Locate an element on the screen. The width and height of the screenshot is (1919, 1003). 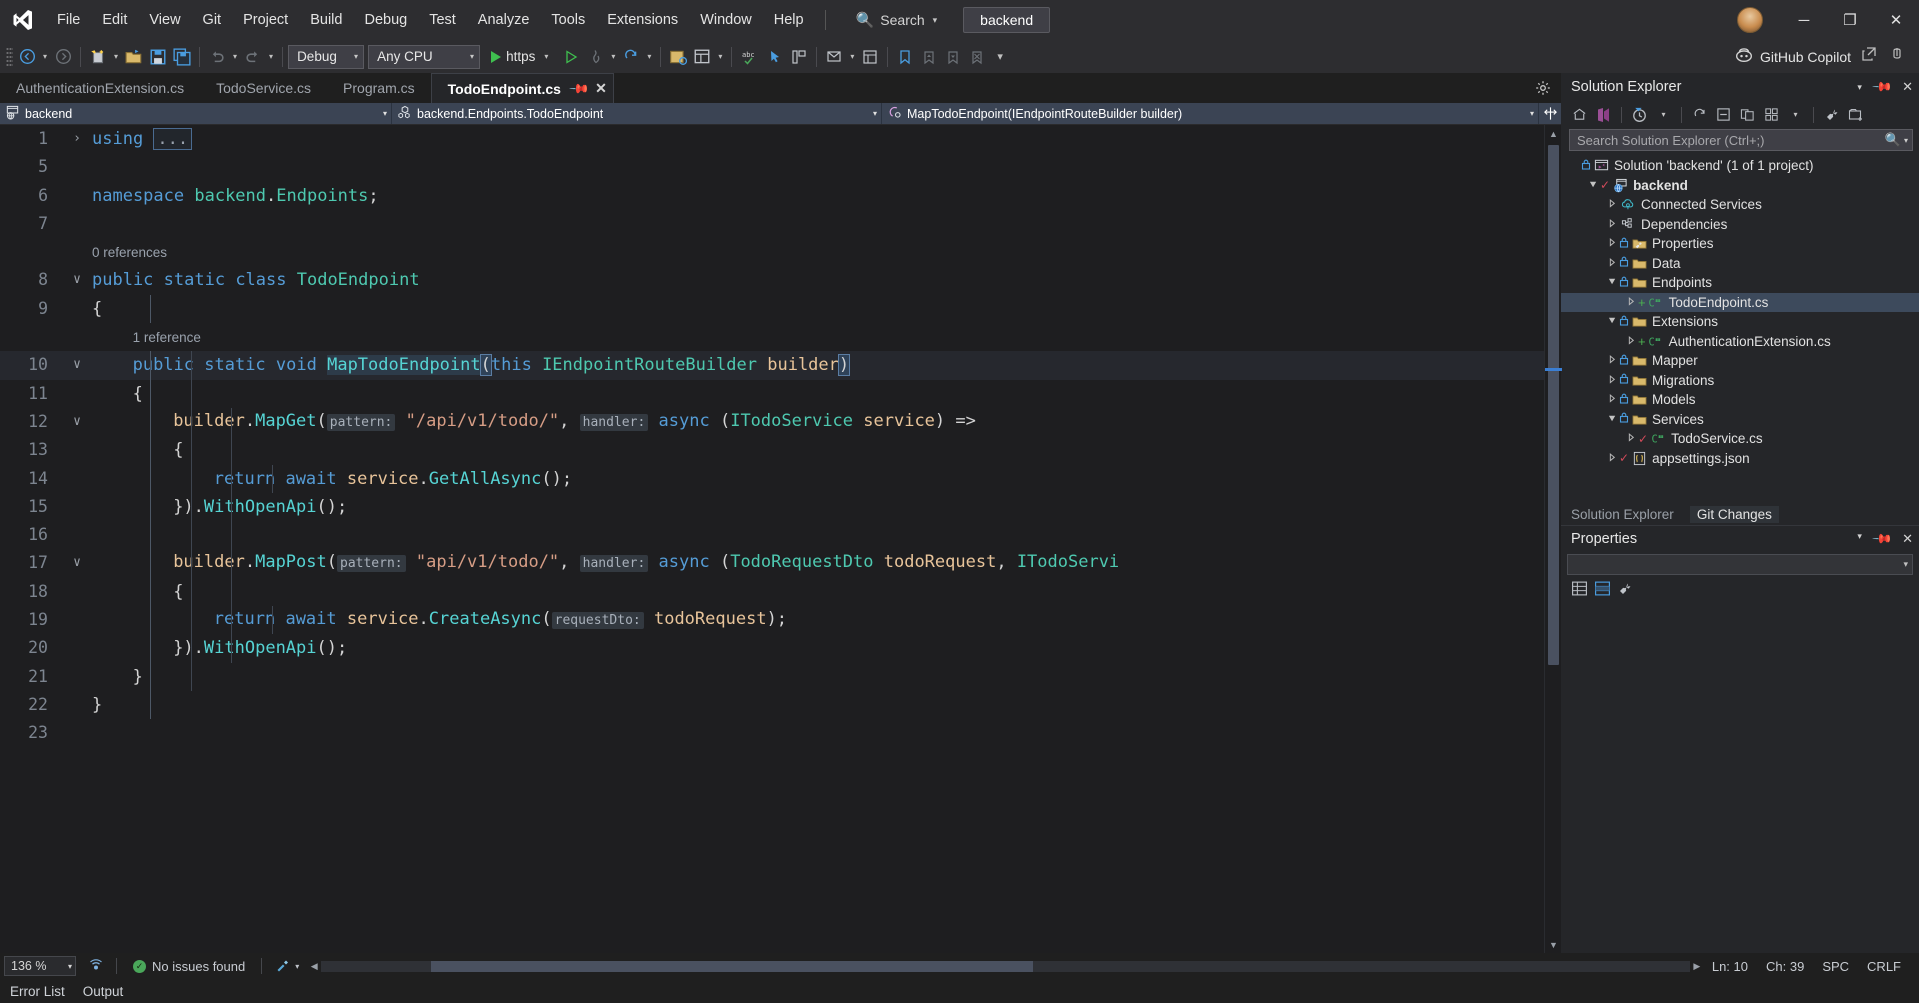
new-project-icon is located at coordinates (98, 57).